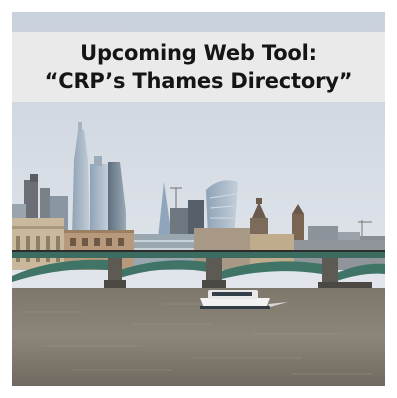 Image resolution: width=397 pixels, height=398 pixels. What do you see at coordinates (198, 53) in the screenshot?
I see `banner-title-line-1: Upcoming Web Tool:` at bounding box center [198, 53].